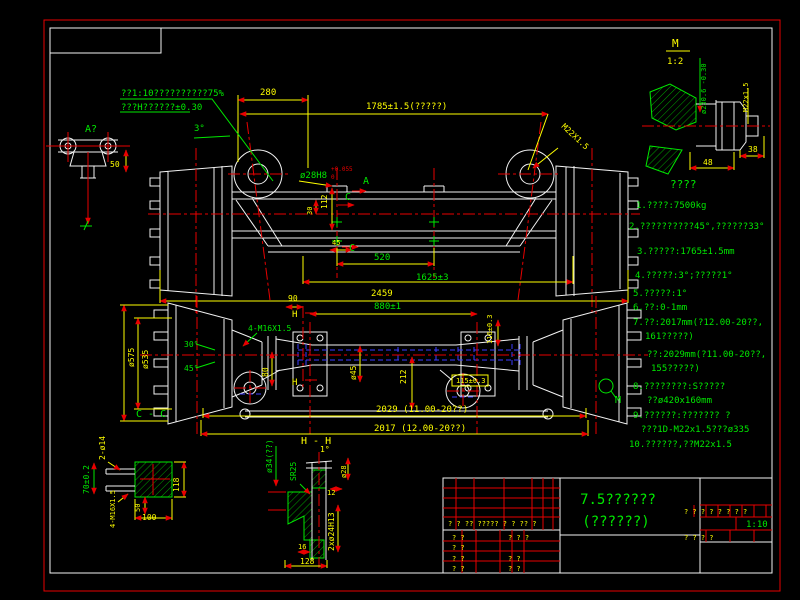 The width and height of the screenshot is (800, 600). What do you see at coordinates (382, 258) in the screenshot?
I see `dim-520: 520` at bounding box center [382, 258].